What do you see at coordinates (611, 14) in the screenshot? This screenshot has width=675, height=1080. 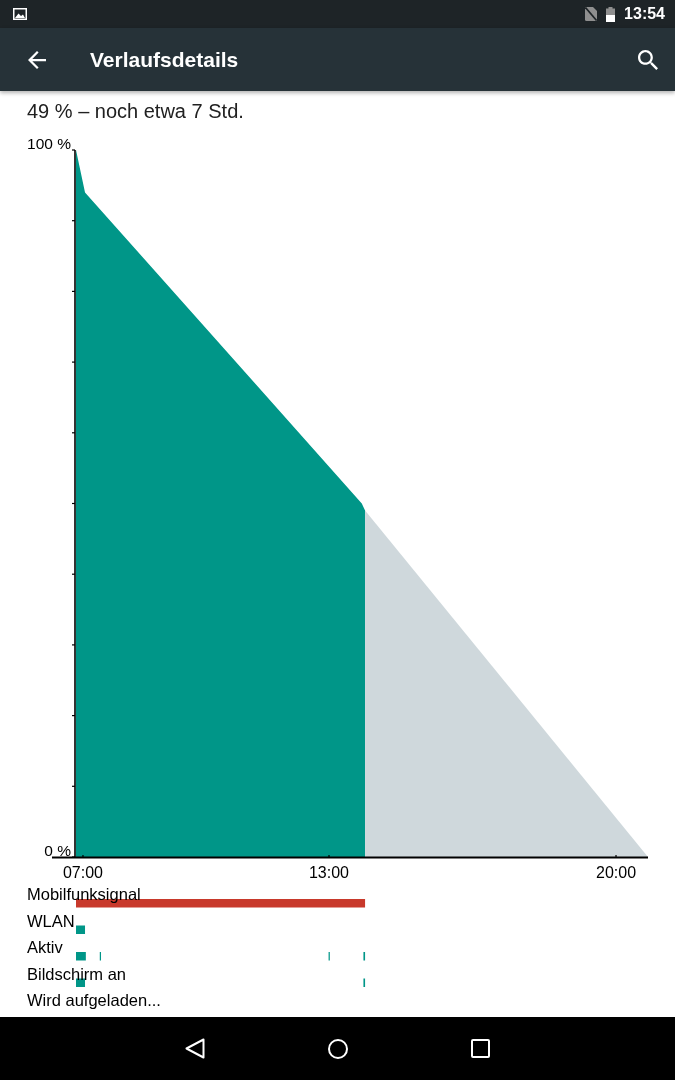 I see `battery-icon` at bounding box center [611, 14].